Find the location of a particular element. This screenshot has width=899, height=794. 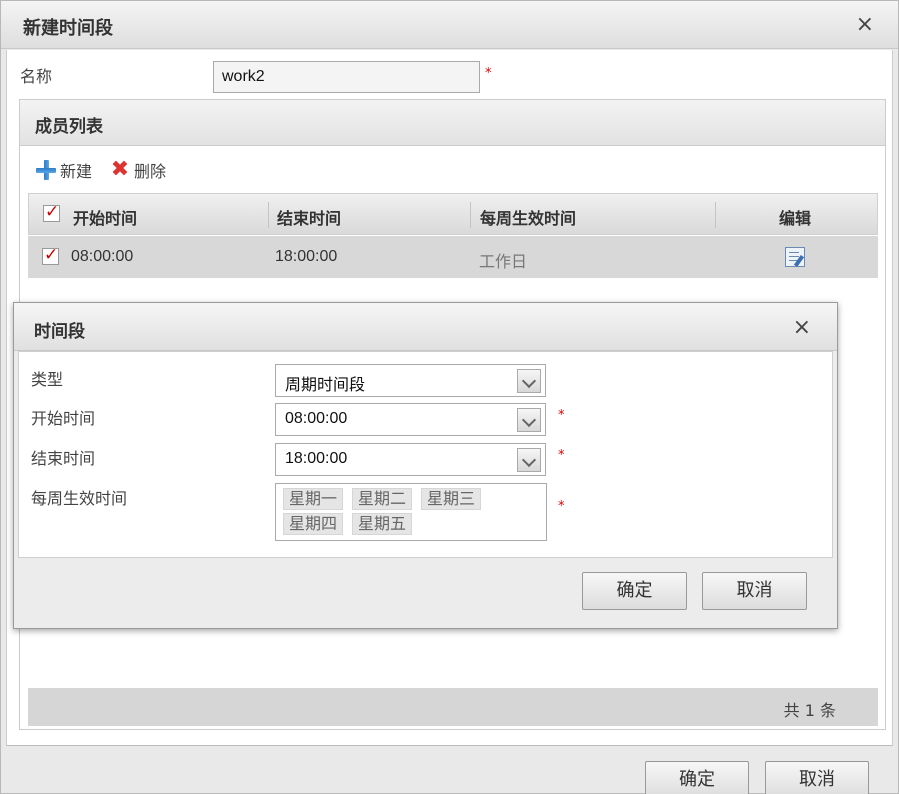

time-period-dialog-title: 时间段 is located at coordinates (59, 332).